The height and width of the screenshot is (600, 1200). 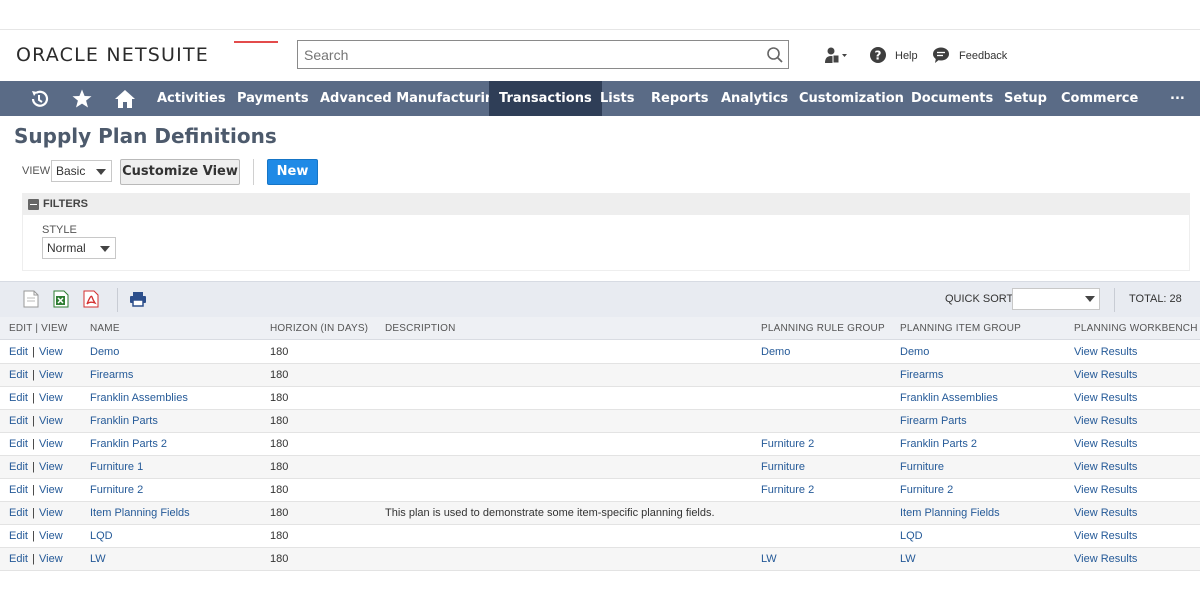 I want to click on style-select: Normal, so click(x=79, y=248).